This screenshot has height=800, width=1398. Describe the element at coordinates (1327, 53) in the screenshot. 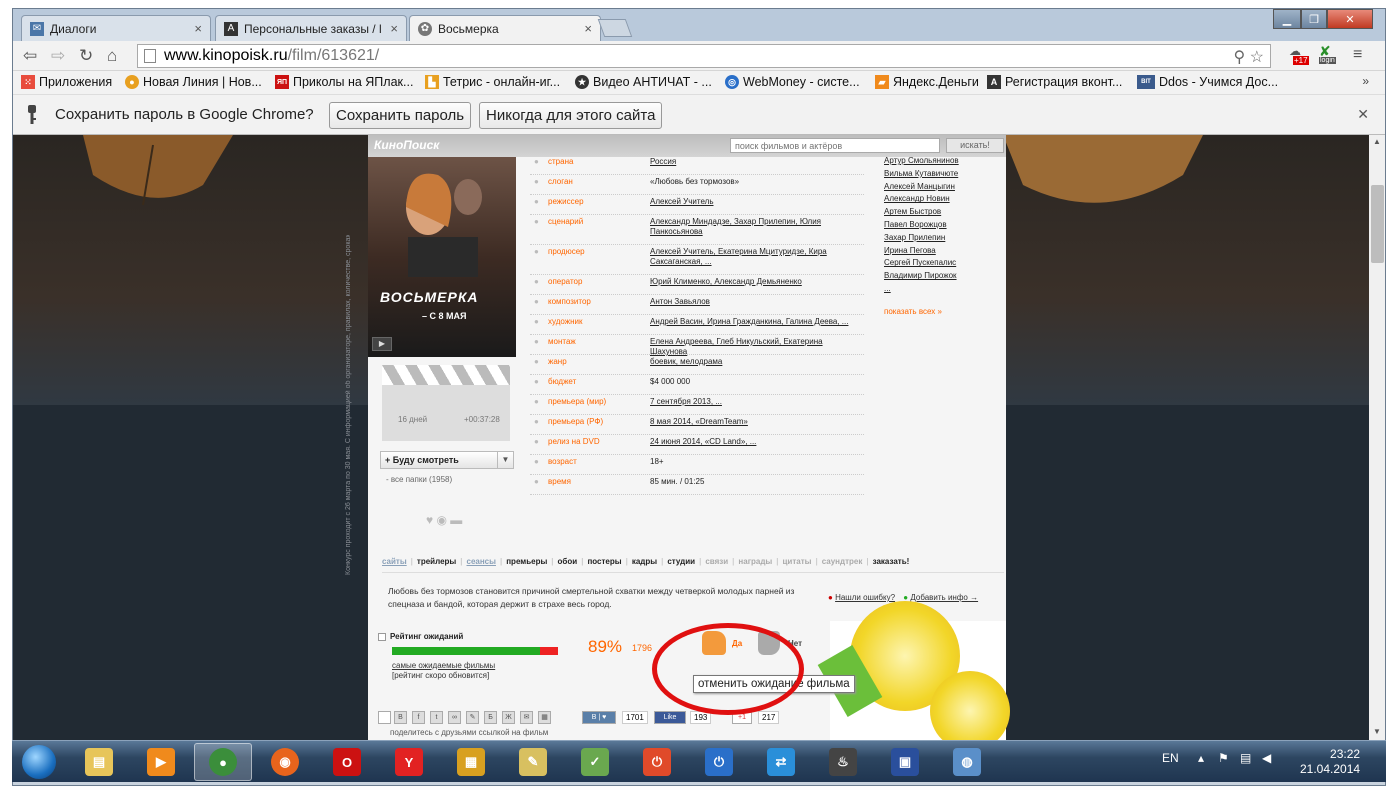

I see `login-extension-icon: ✘ login` at that location.